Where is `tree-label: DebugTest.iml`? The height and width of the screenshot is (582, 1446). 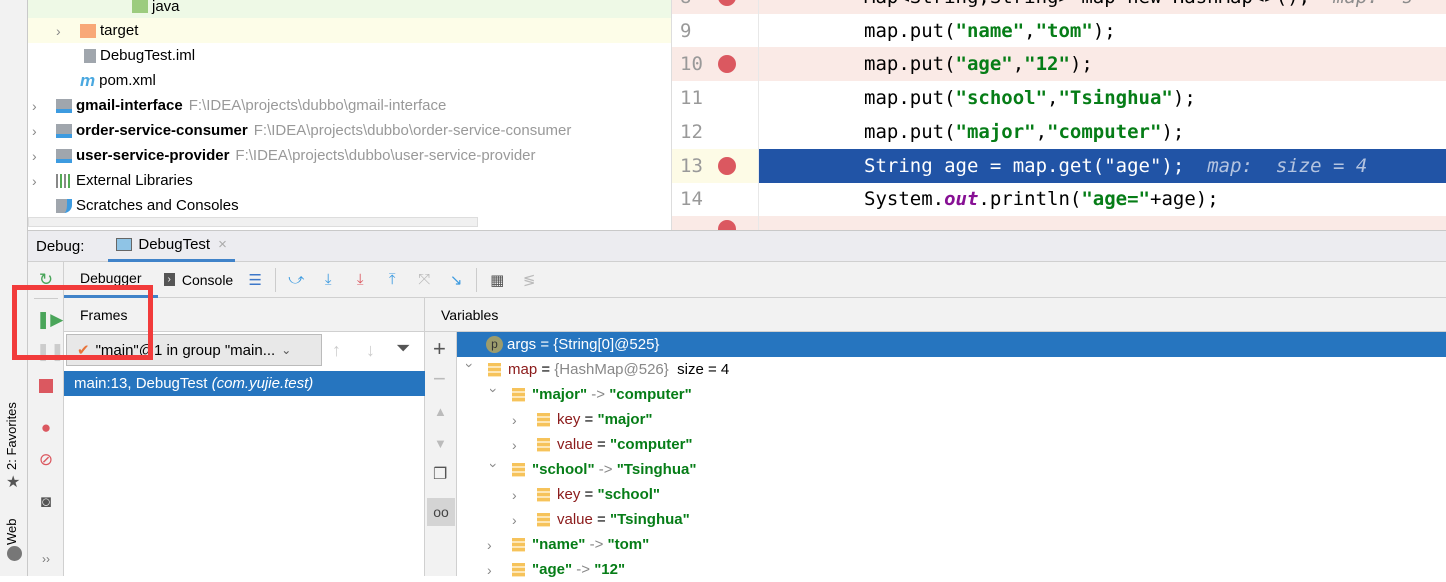 tree-label: DebugTest.iml is located at coordinates (148, 55).